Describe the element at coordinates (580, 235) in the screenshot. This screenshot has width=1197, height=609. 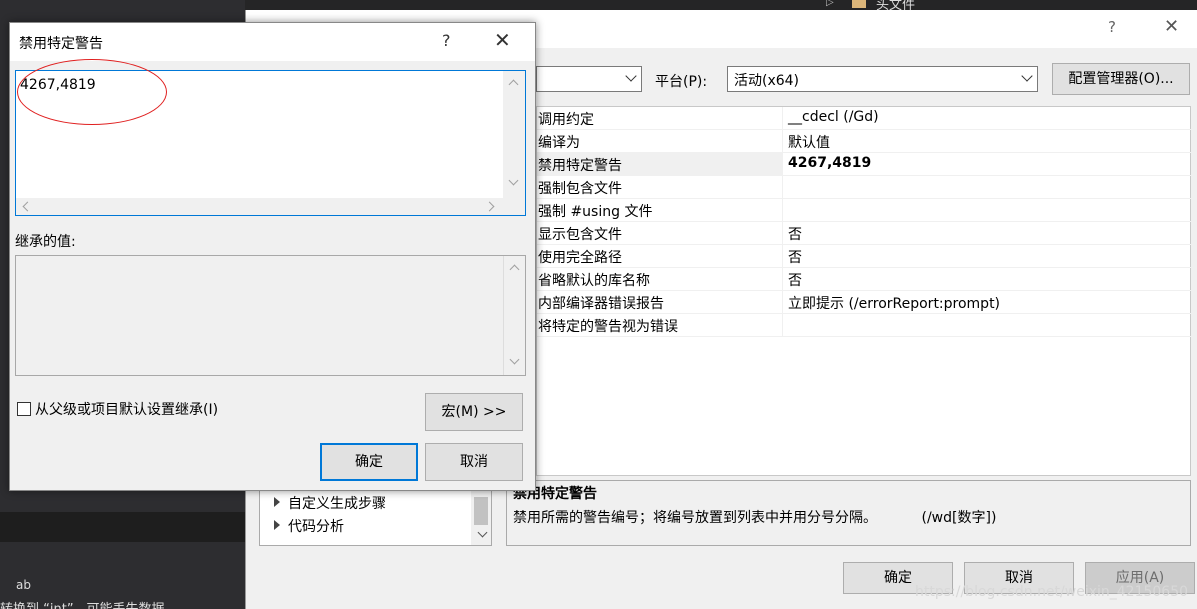
I see `property-name: 显示包含文件` at that location.